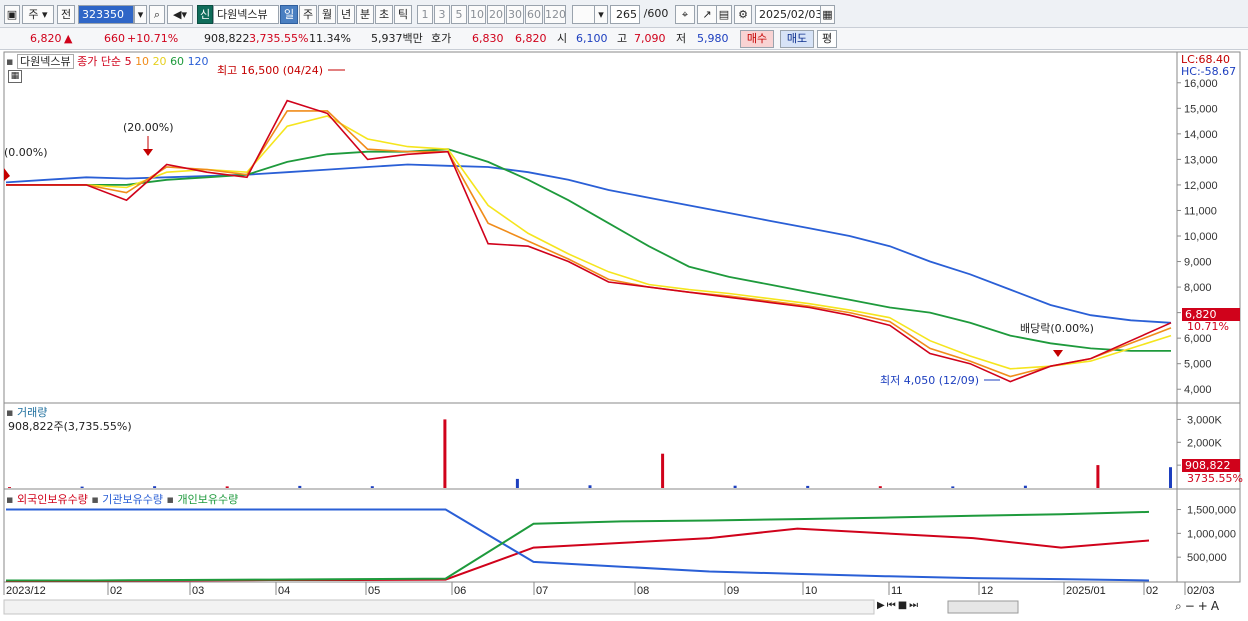 This screenshot has width=1248, height=621. Describe the element at coordinates (1216, 606) in the screenshot. I see `auto-scale-icon: A` at that location.